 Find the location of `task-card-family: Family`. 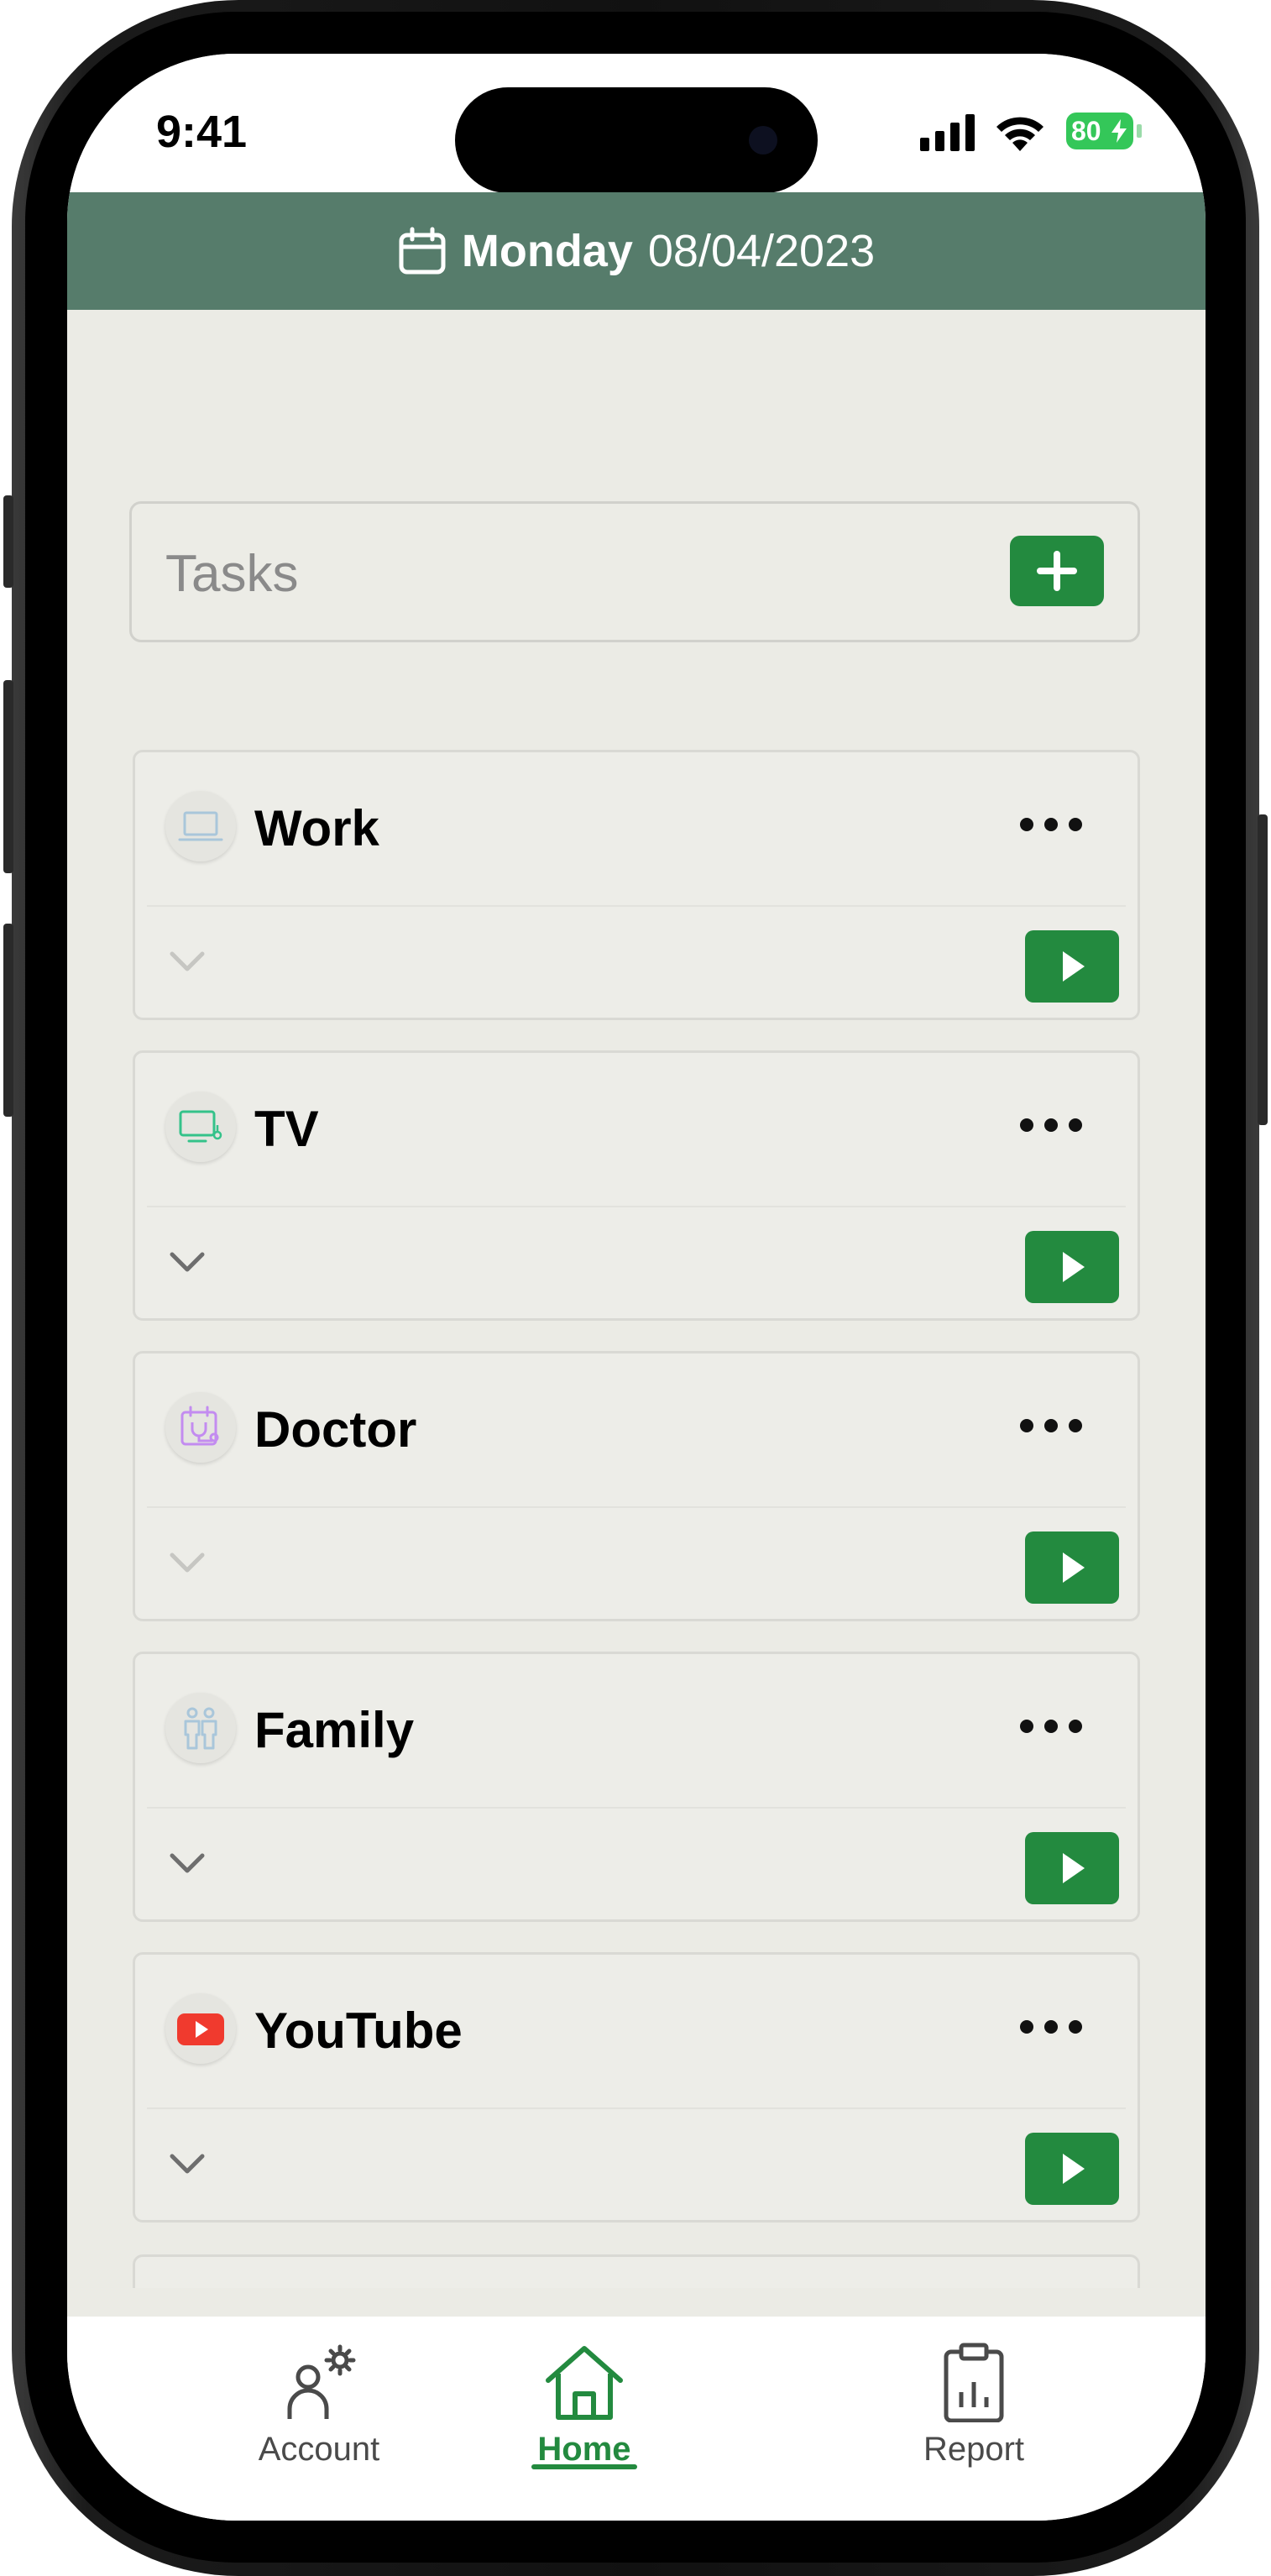

task-card-family: Family is located at coordinates (636, 1787).